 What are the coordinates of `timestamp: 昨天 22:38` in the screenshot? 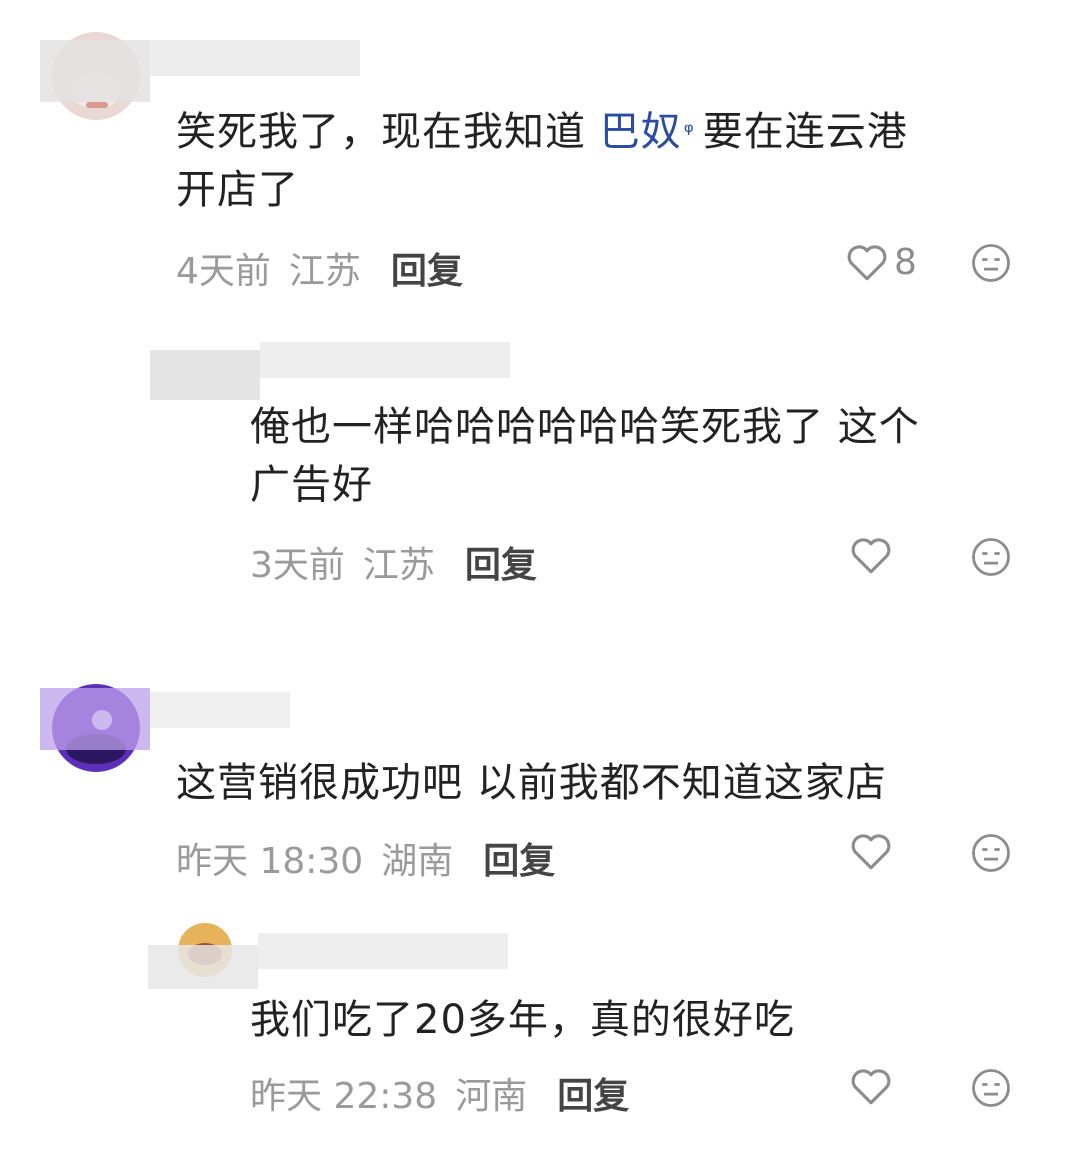 It's located at (344, 1096).